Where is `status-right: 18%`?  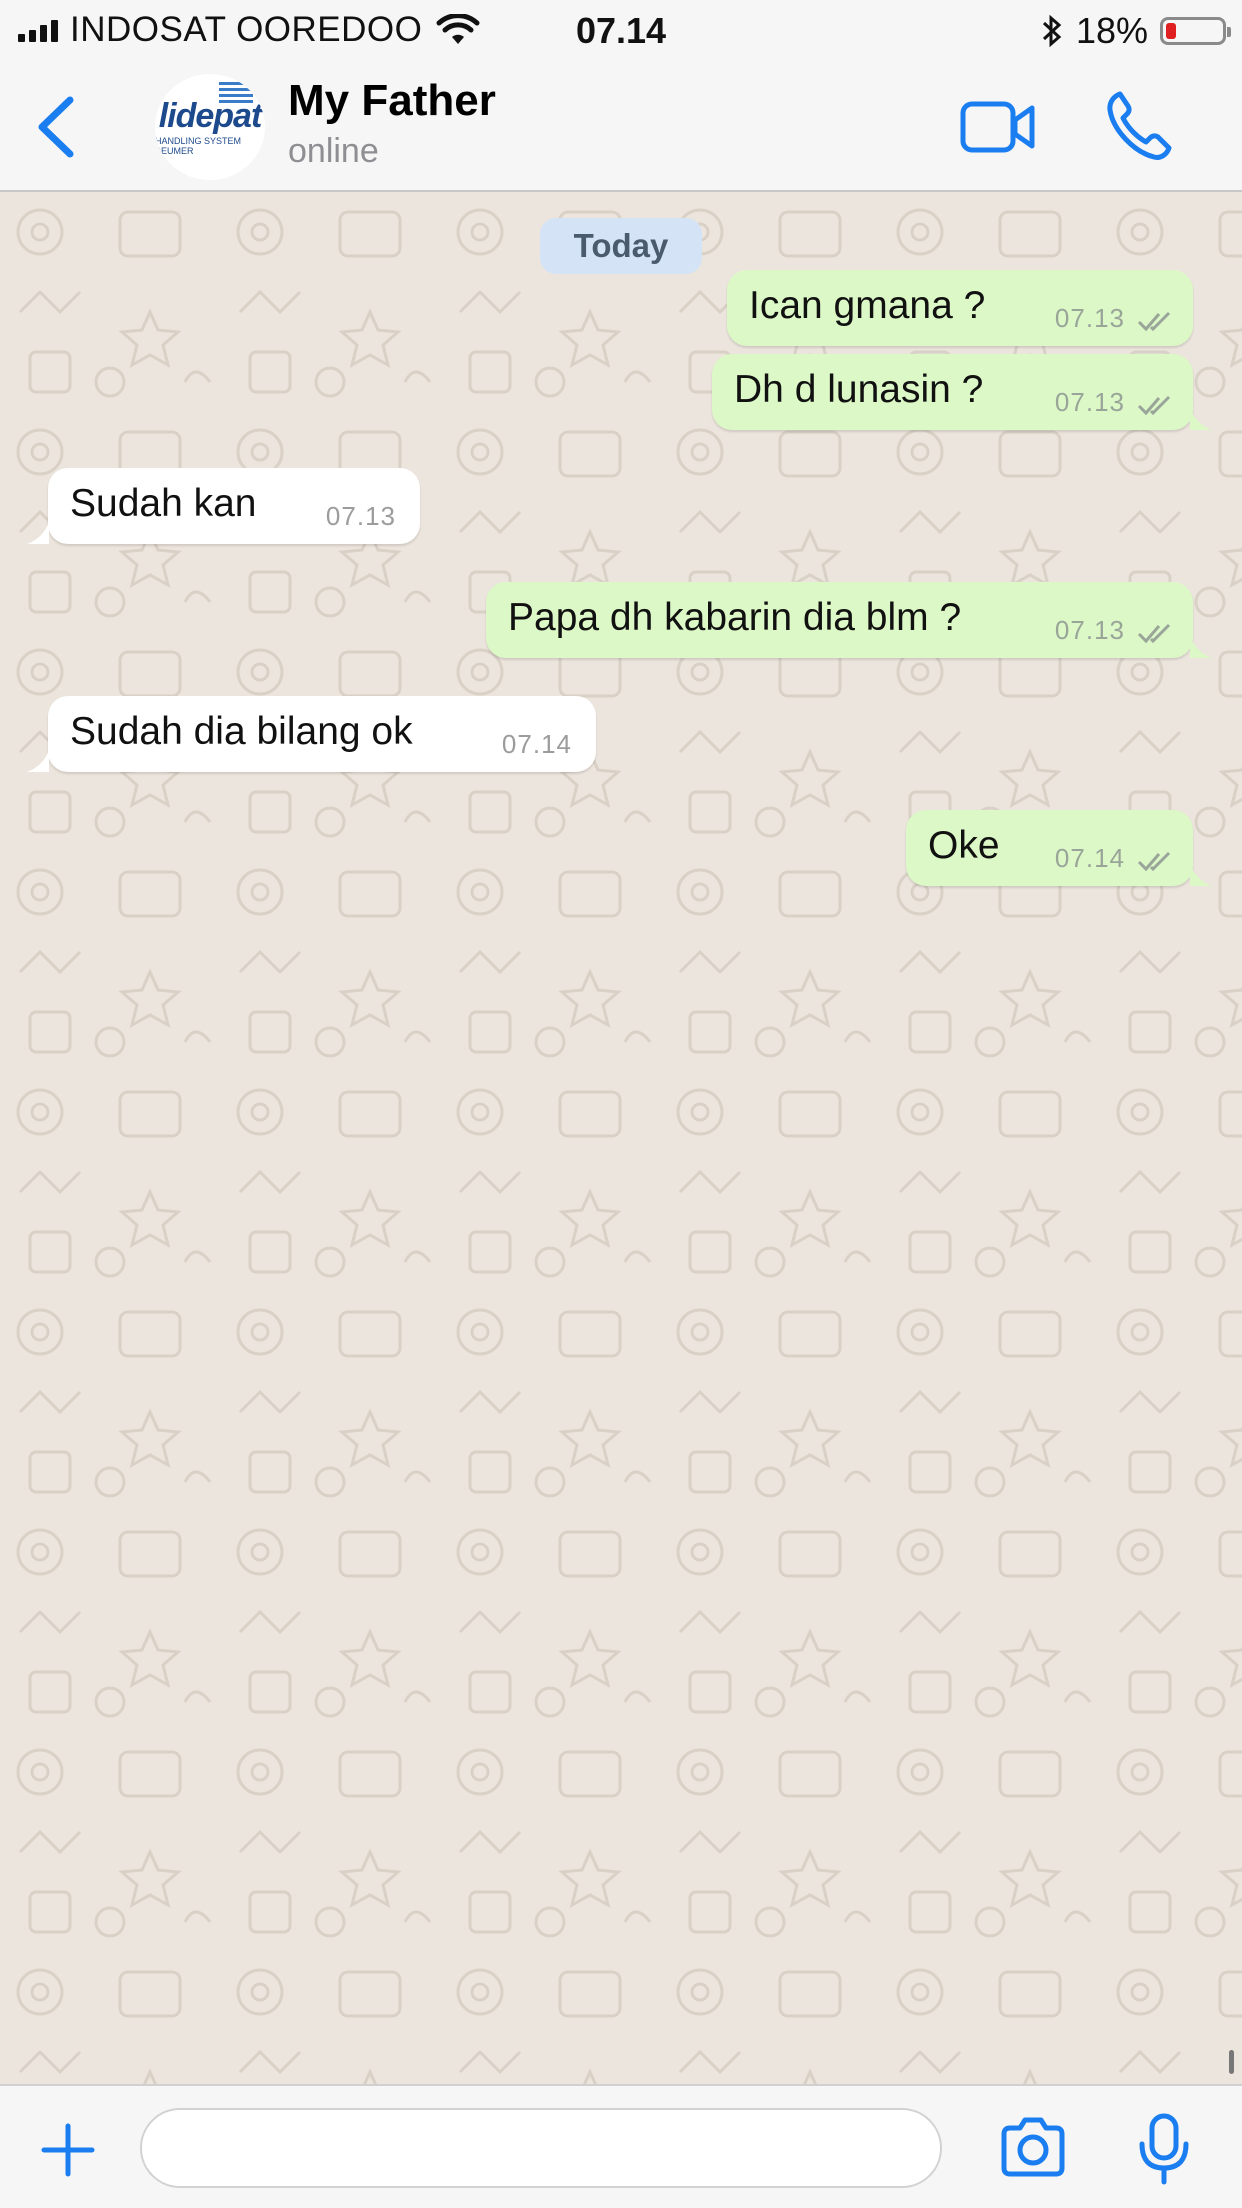 status-right: 18% is located at coordinates (1135, 31).